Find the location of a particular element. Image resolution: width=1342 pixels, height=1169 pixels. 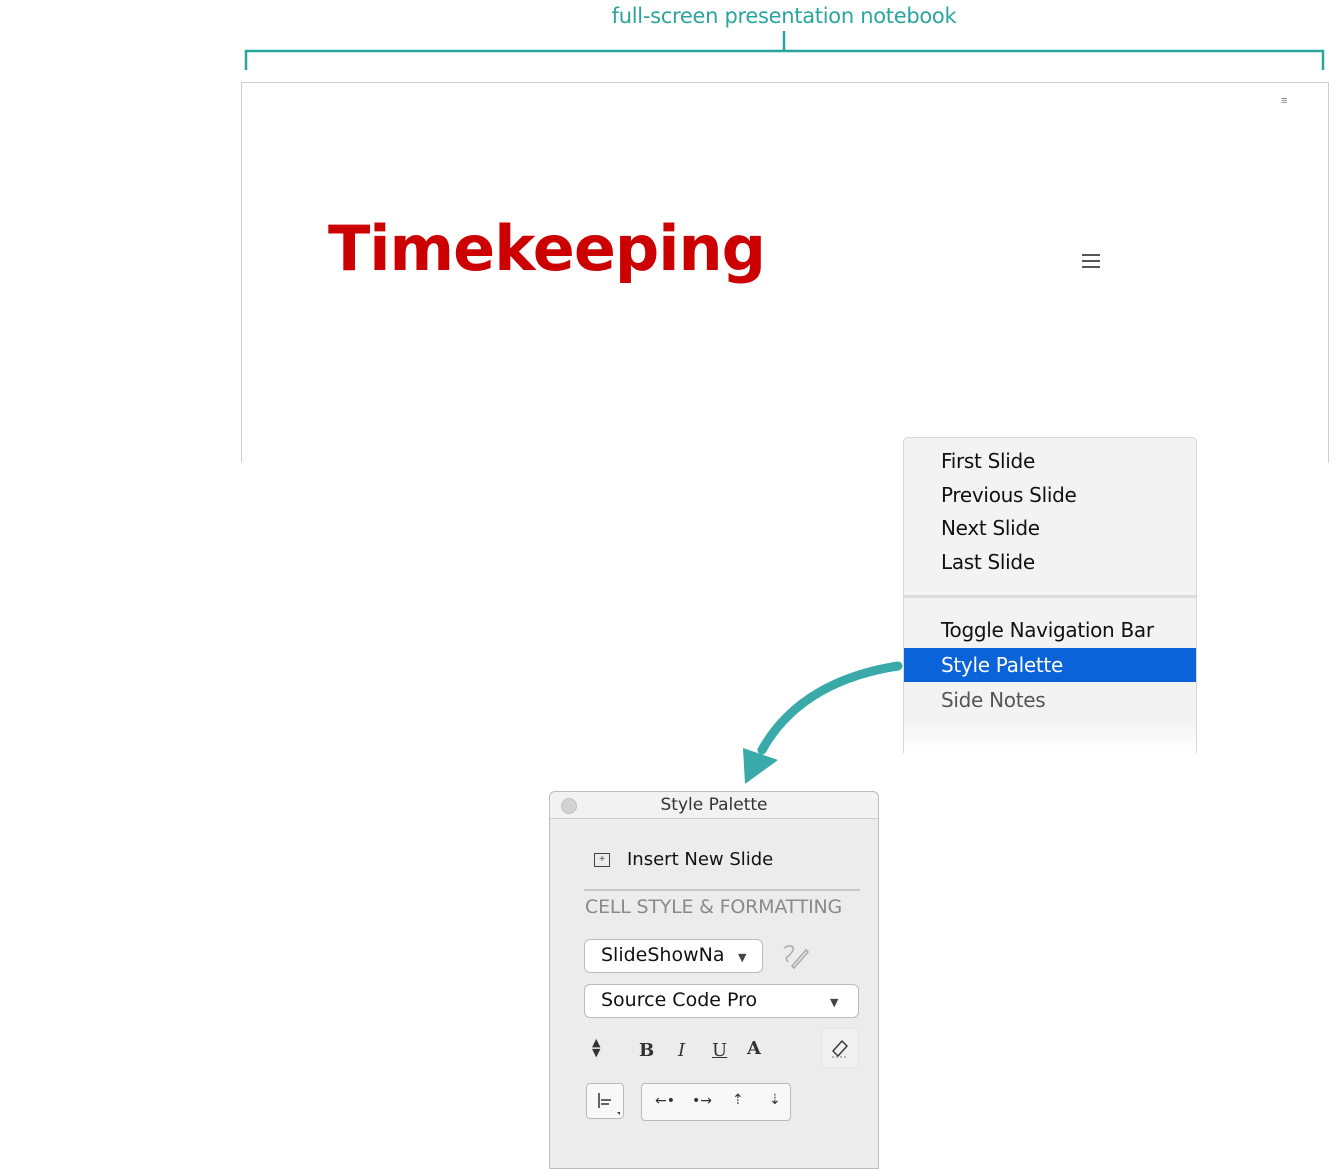

insert-slide-icon: + is located at coordinates (602, 860).